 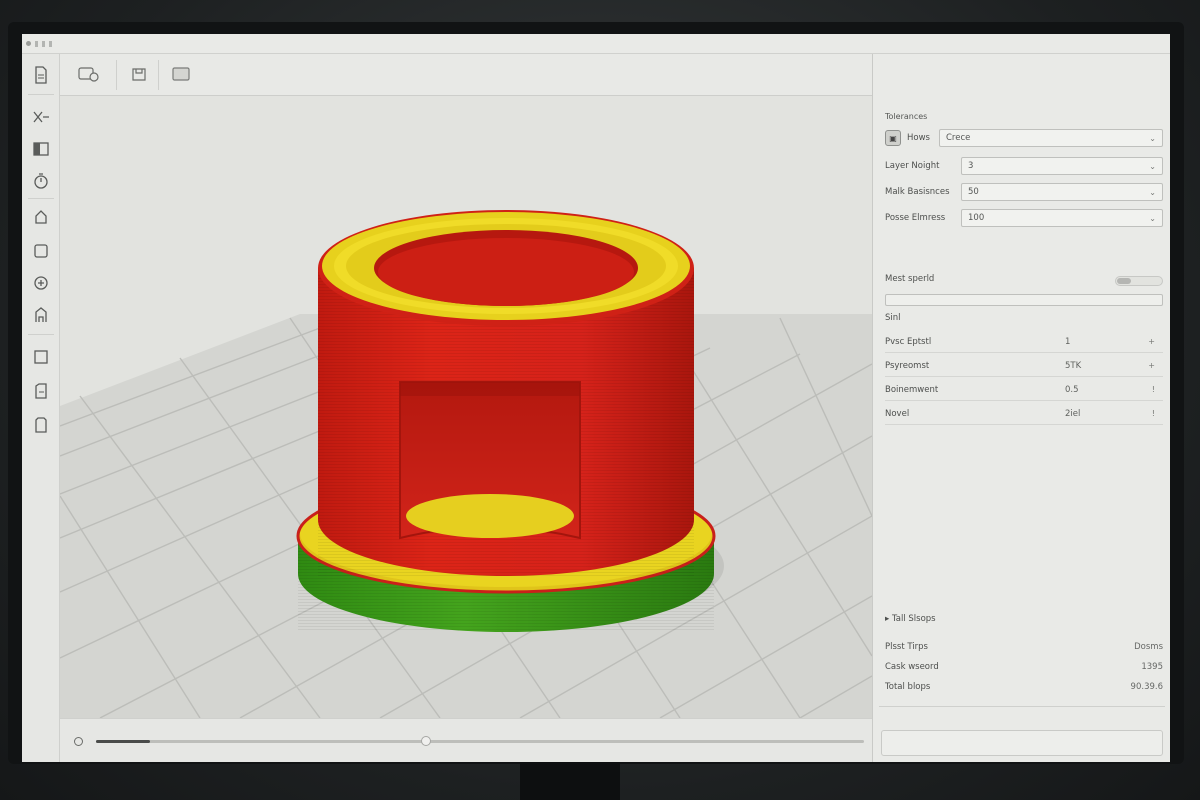 I want to click on profile-icon: ▣, so click(x=893, y=138).